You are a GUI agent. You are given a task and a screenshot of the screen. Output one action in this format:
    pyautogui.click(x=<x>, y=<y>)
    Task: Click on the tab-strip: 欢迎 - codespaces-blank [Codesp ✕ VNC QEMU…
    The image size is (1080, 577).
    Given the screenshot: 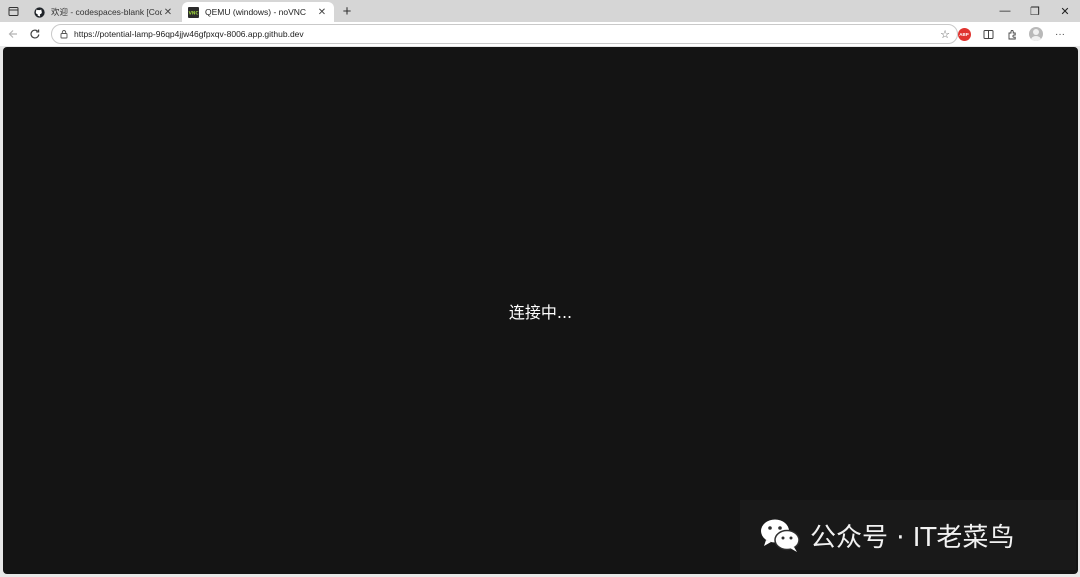 What is the action you would take?
    pyautogui.click(x=540, y=11)
    